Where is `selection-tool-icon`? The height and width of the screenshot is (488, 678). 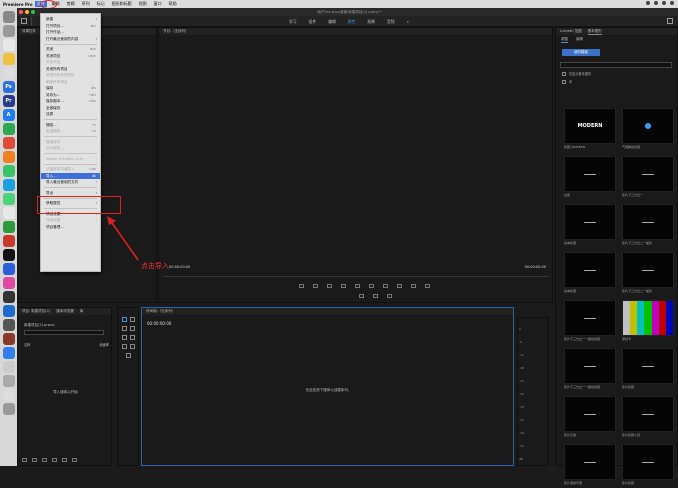 selection-tool-icon is located at coordinates (124, 319).